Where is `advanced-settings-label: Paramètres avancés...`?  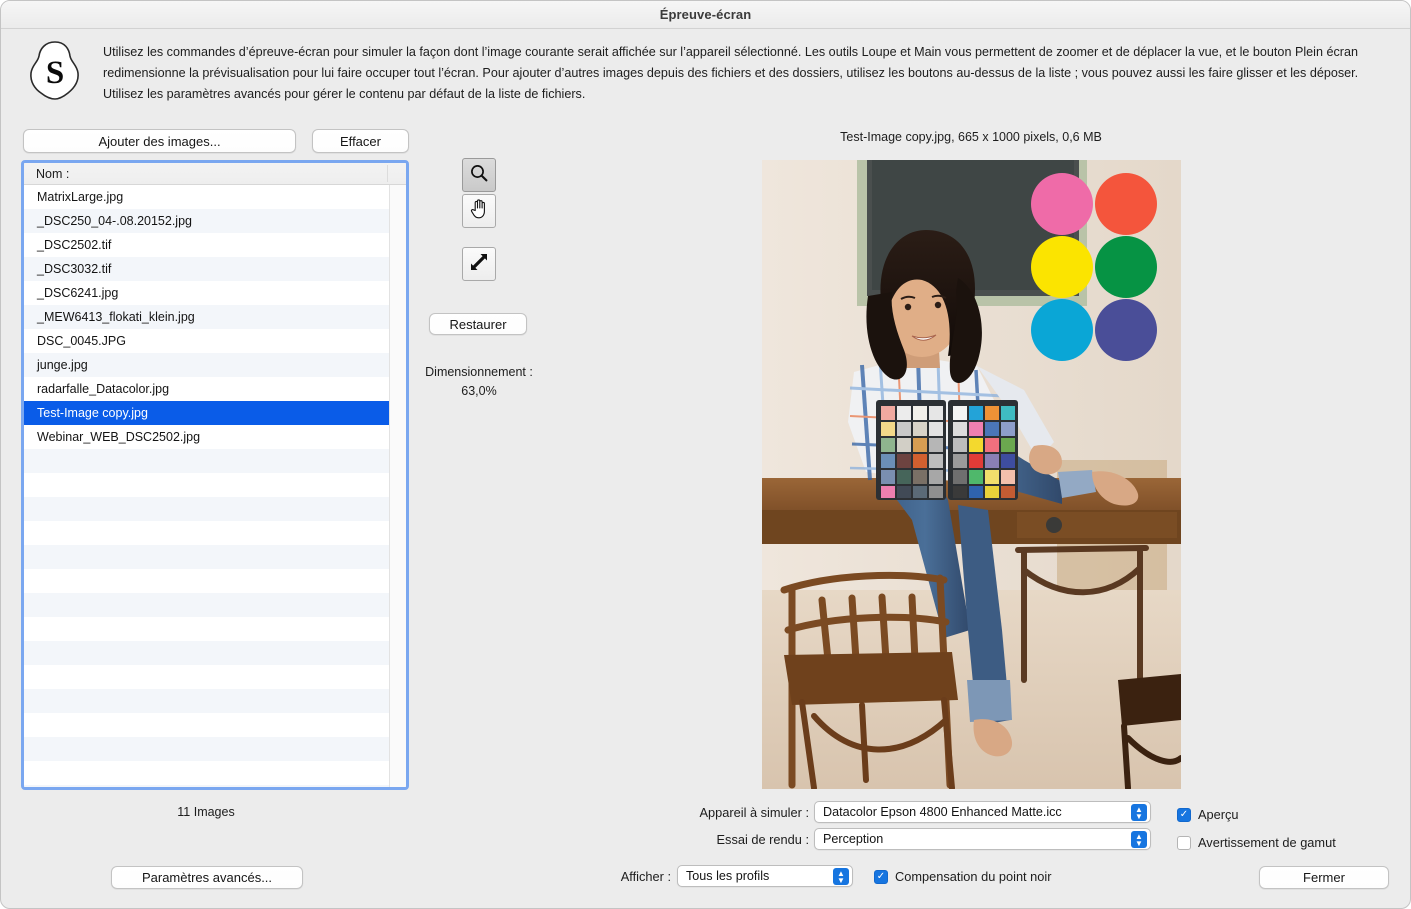 advanced-settings-label: Paramètres avancés... is located at coordinates (207, 877).